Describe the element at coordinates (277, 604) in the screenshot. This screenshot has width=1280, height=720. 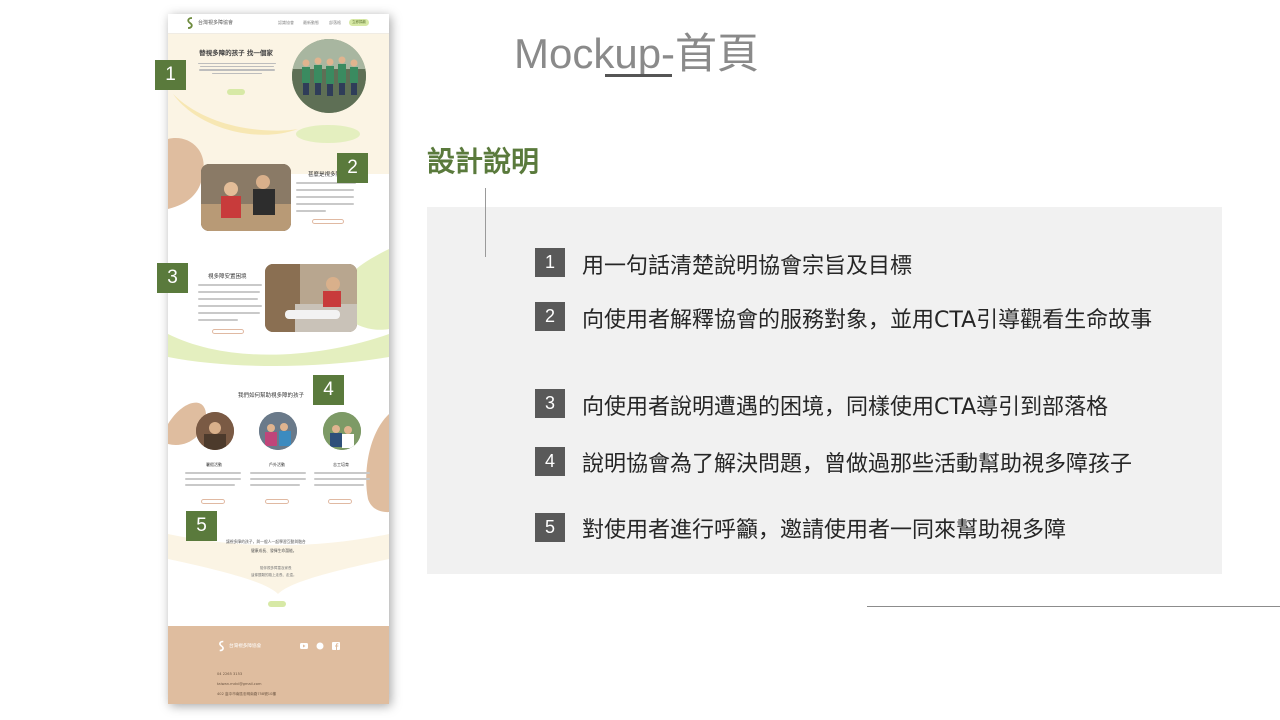
I see `mockup-join-cta` at that location.